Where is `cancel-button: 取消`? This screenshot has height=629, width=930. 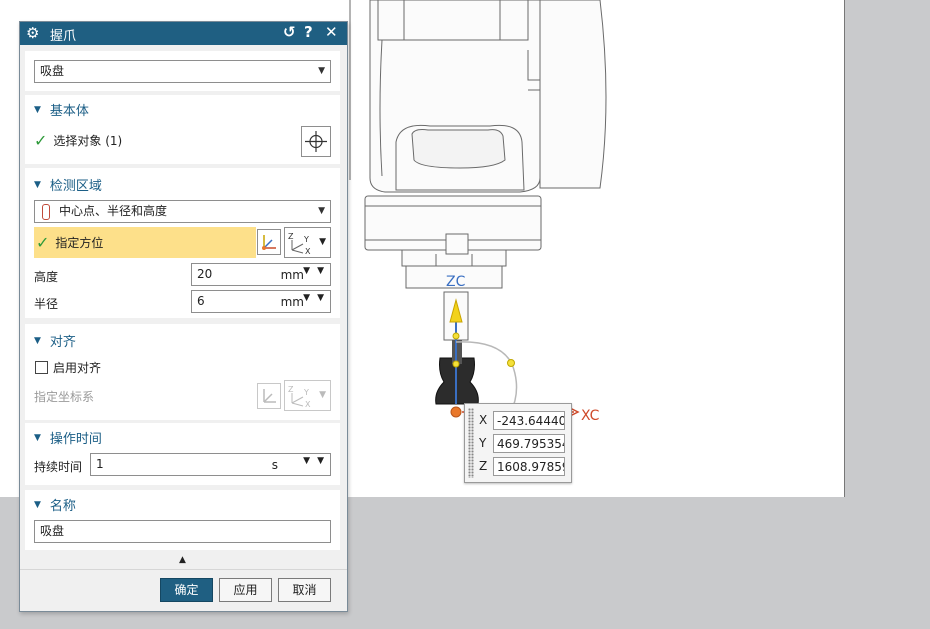 cancel-button: 取消 is located at coordinates (304, 590).